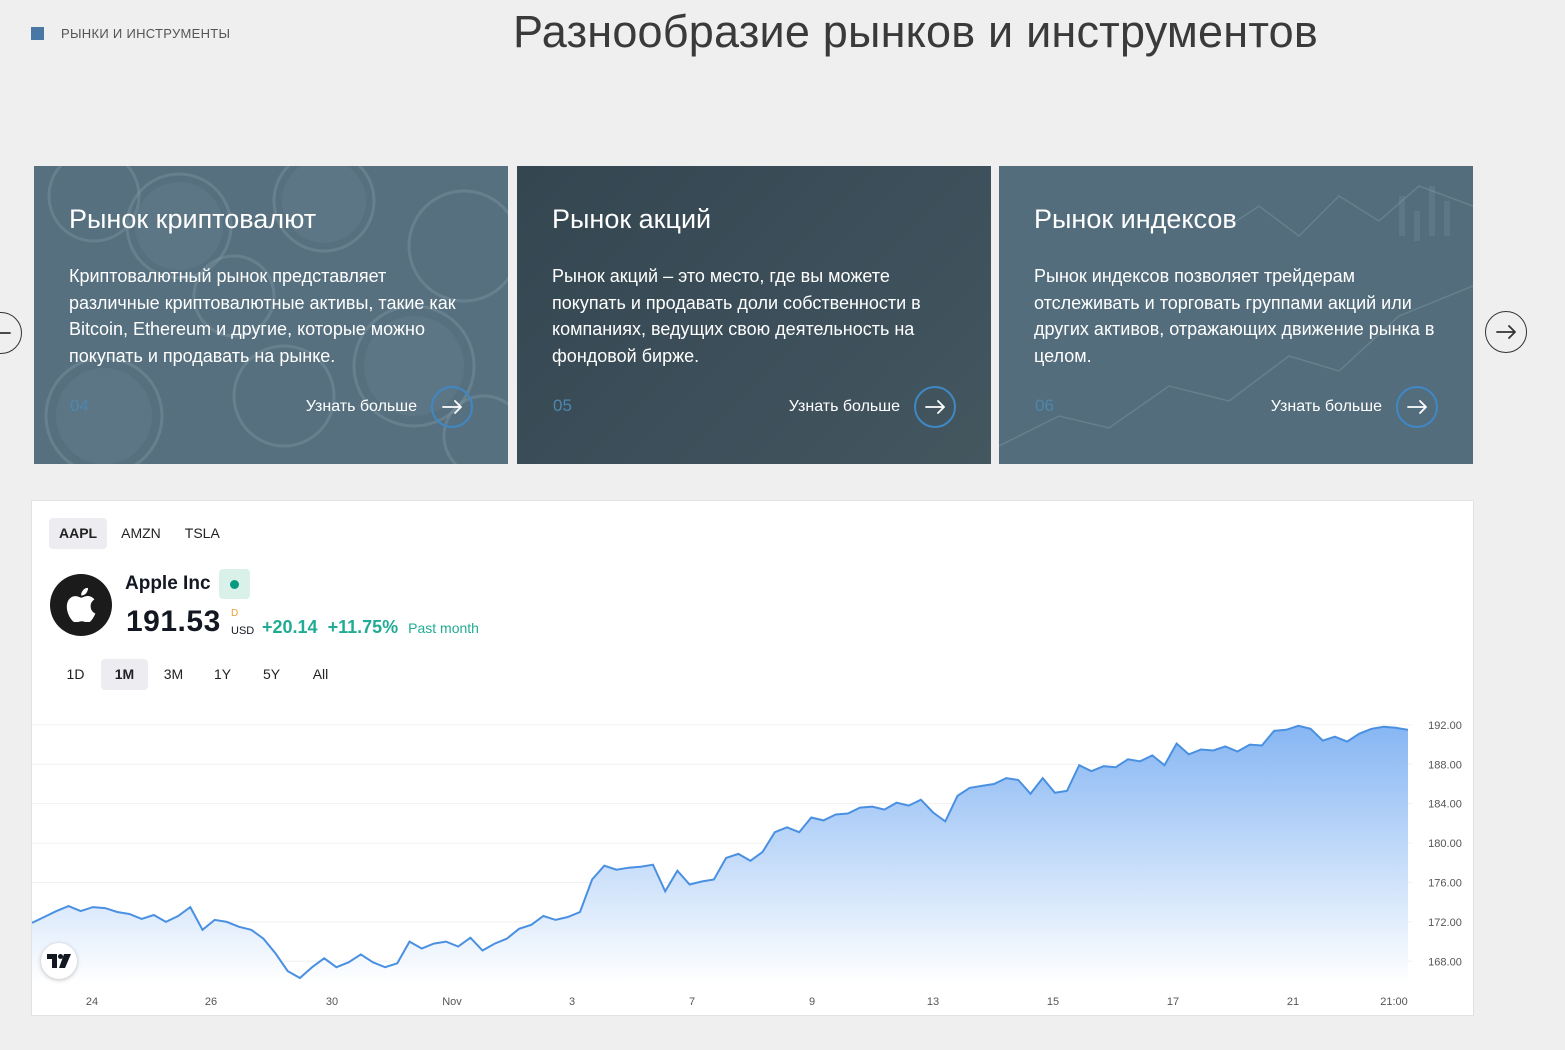 The height and width of the screenshot is (1050, 1565). I want to click on range-1m: 1M, so click(124, 674).